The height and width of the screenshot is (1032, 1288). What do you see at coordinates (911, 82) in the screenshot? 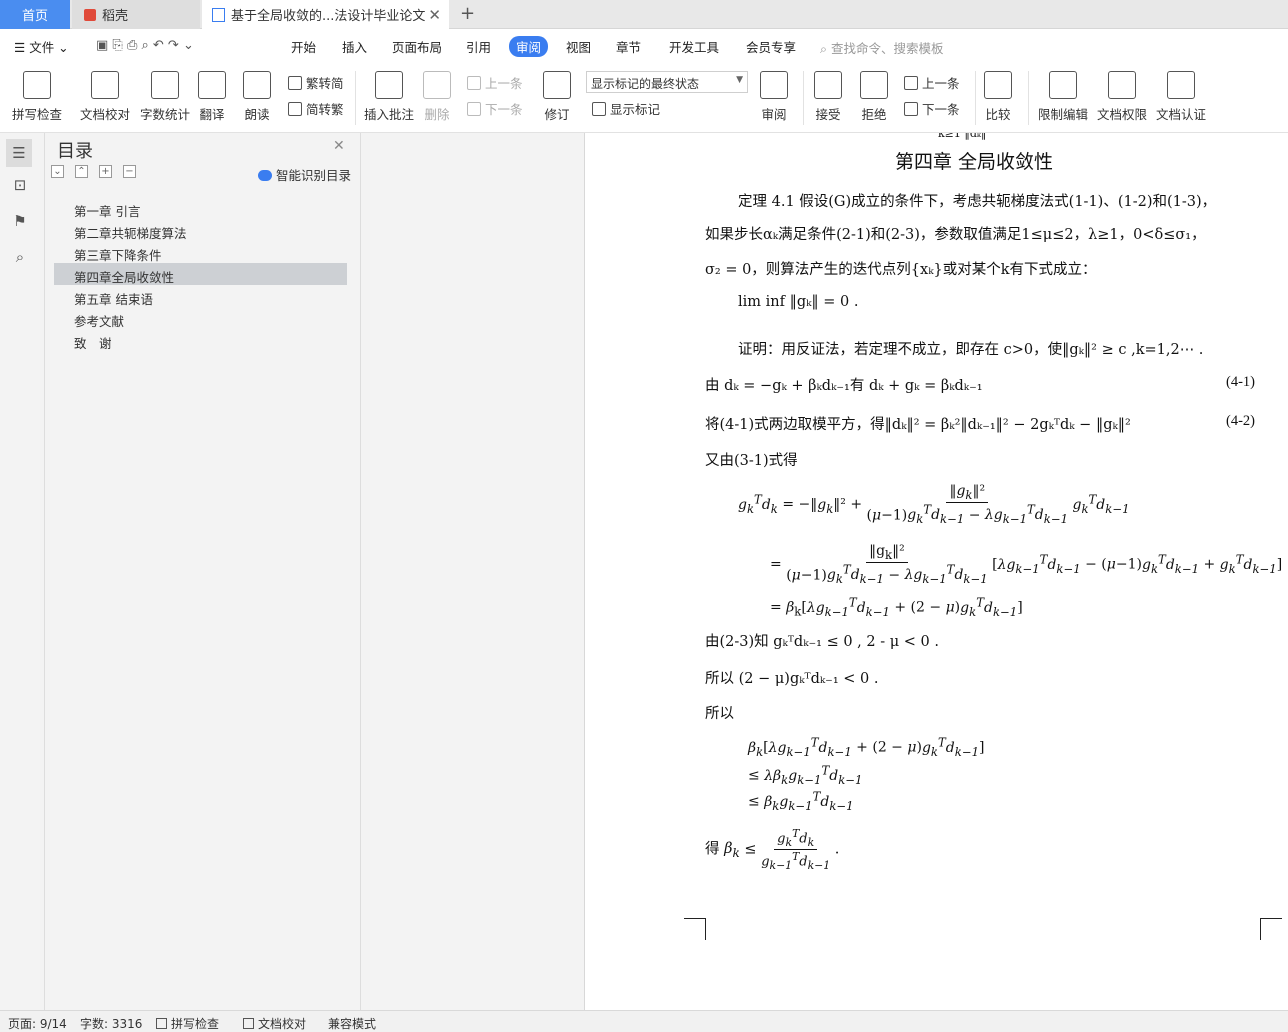
I see `prev-change-icon` at bounding box center [911, 82].